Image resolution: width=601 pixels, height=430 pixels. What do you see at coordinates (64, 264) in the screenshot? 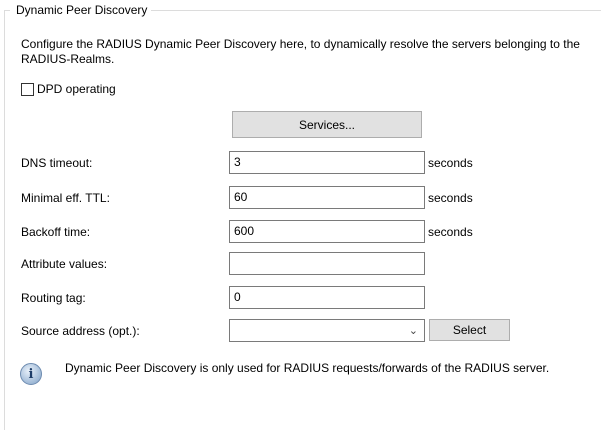
I see `attribute-values-label: Attribute values:` at bounding box center [64, 264].